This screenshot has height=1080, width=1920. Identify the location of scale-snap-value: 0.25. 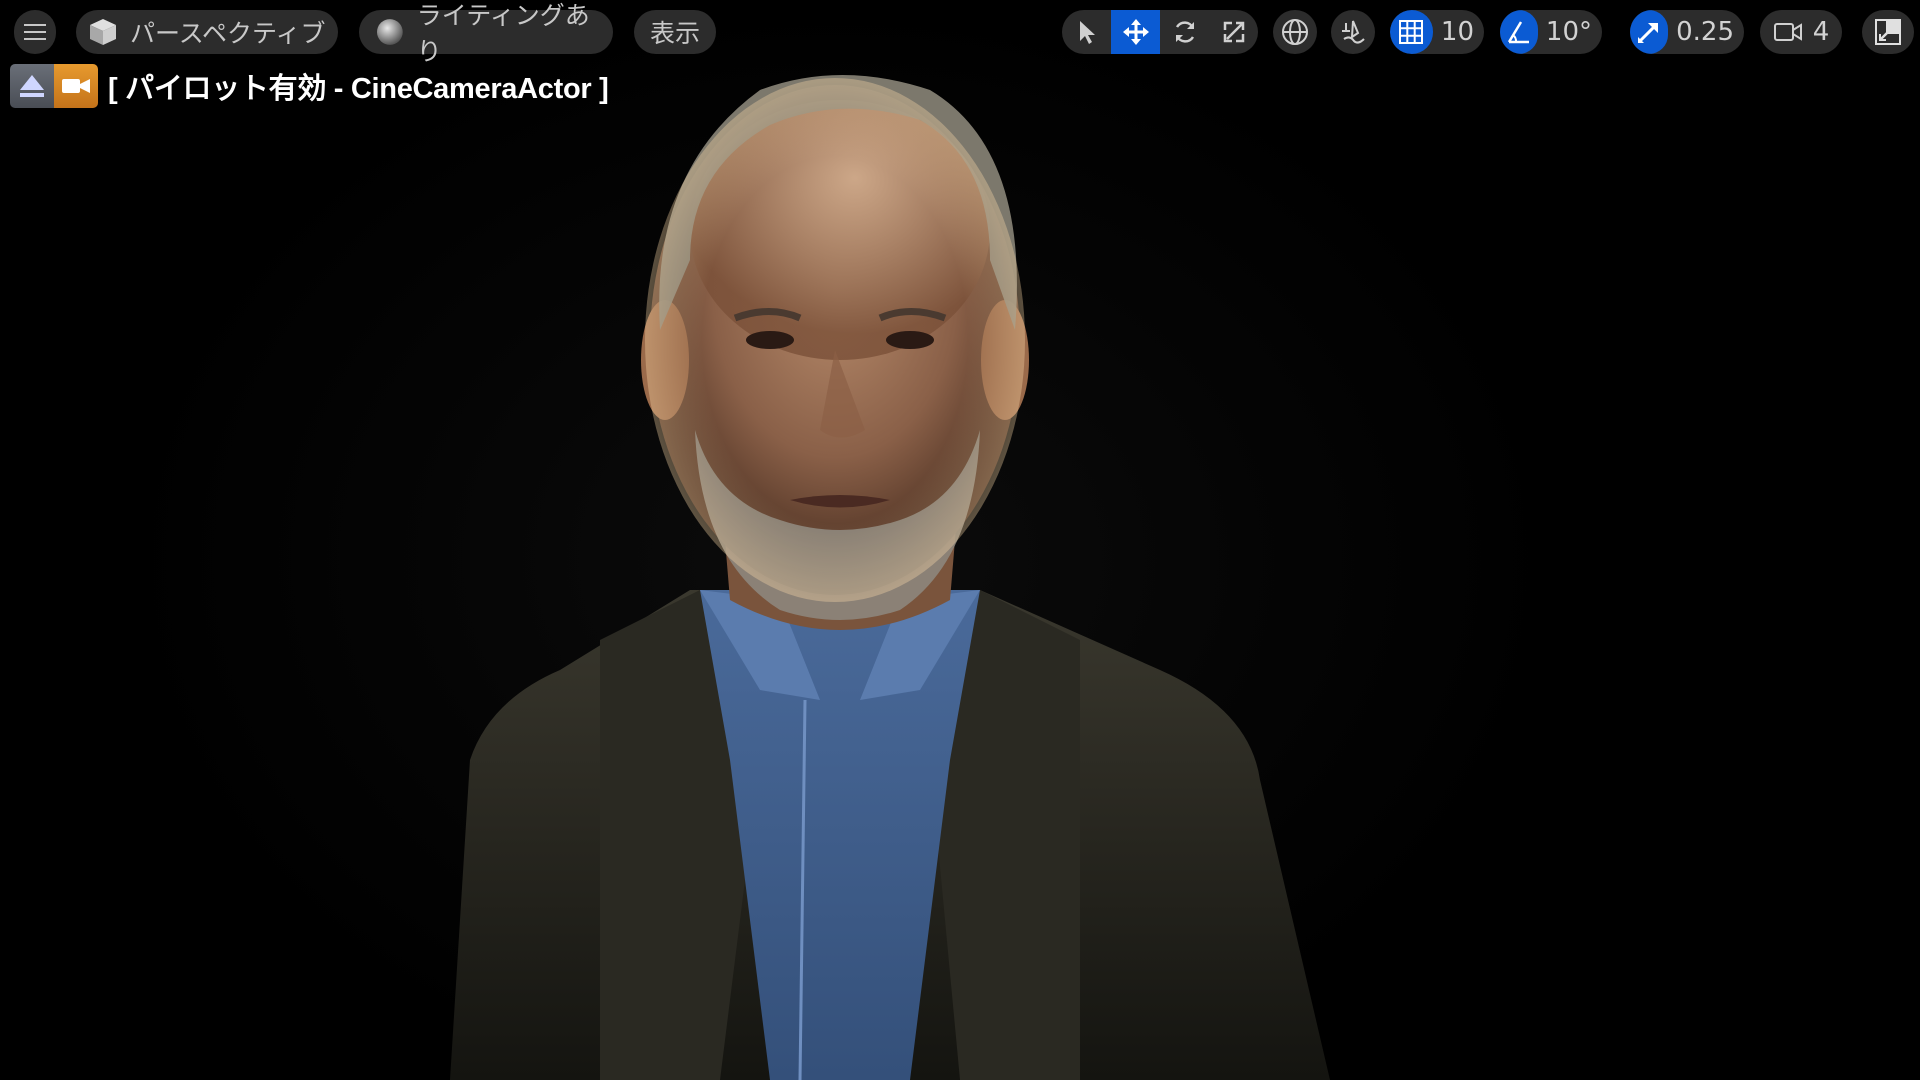
(1706, 32).